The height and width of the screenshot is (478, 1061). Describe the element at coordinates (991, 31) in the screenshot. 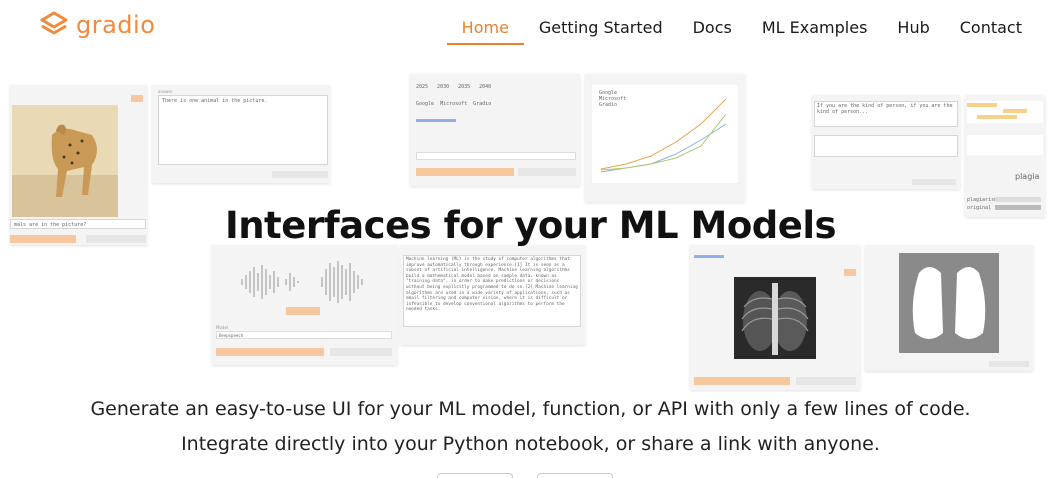

I see `nav-contact: Contact` at that location.